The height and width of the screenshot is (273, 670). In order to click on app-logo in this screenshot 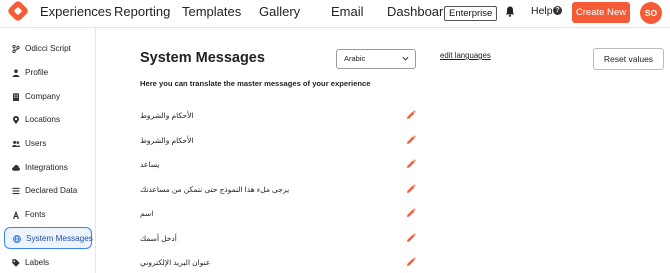, I will do `click(18, 11)`.